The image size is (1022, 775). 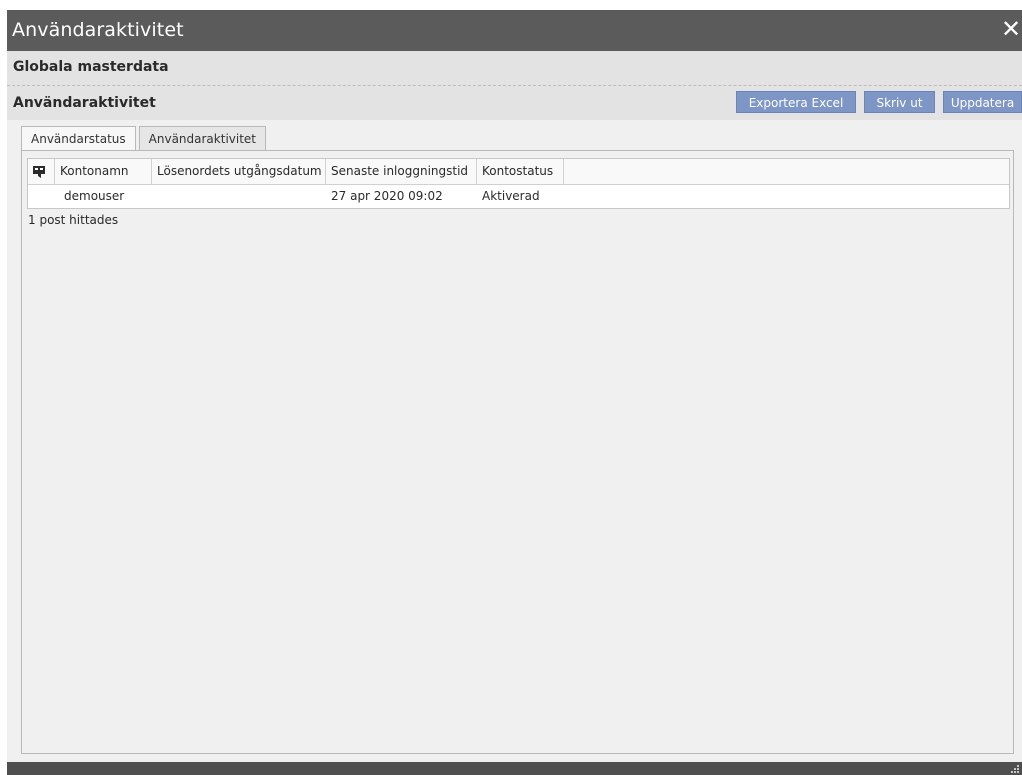 What do you see at coordinates (514, 68) in the screenshot?
I see `global-masterdata-header: Globala masterdata` at bounding box center [514, 68].